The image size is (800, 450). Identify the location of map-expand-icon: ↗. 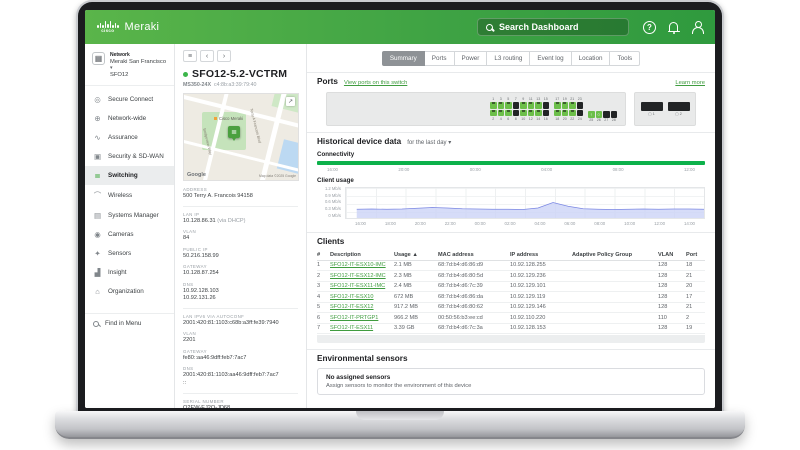
(290, 101).